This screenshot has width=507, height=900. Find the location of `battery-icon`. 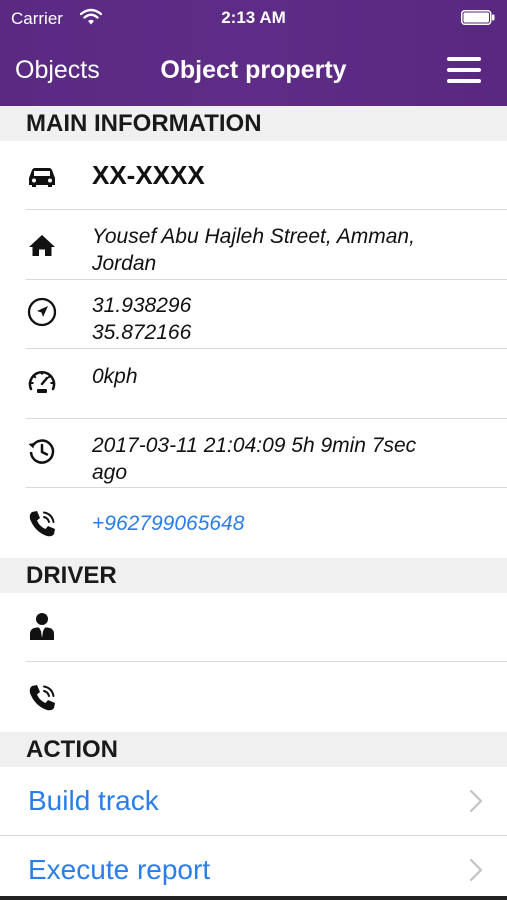

battery-icon is located at coordinates (478, 17).